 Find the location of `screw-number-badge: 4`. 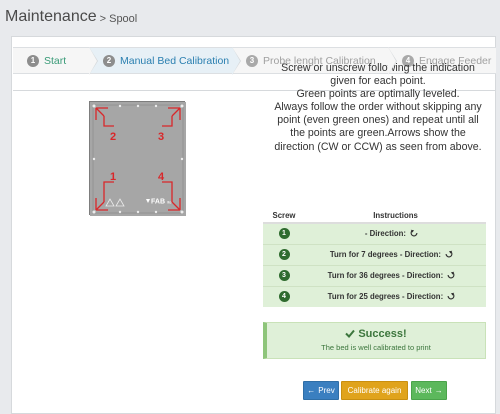

screw-number-badge: 4 is located at coordinates (284, 297).